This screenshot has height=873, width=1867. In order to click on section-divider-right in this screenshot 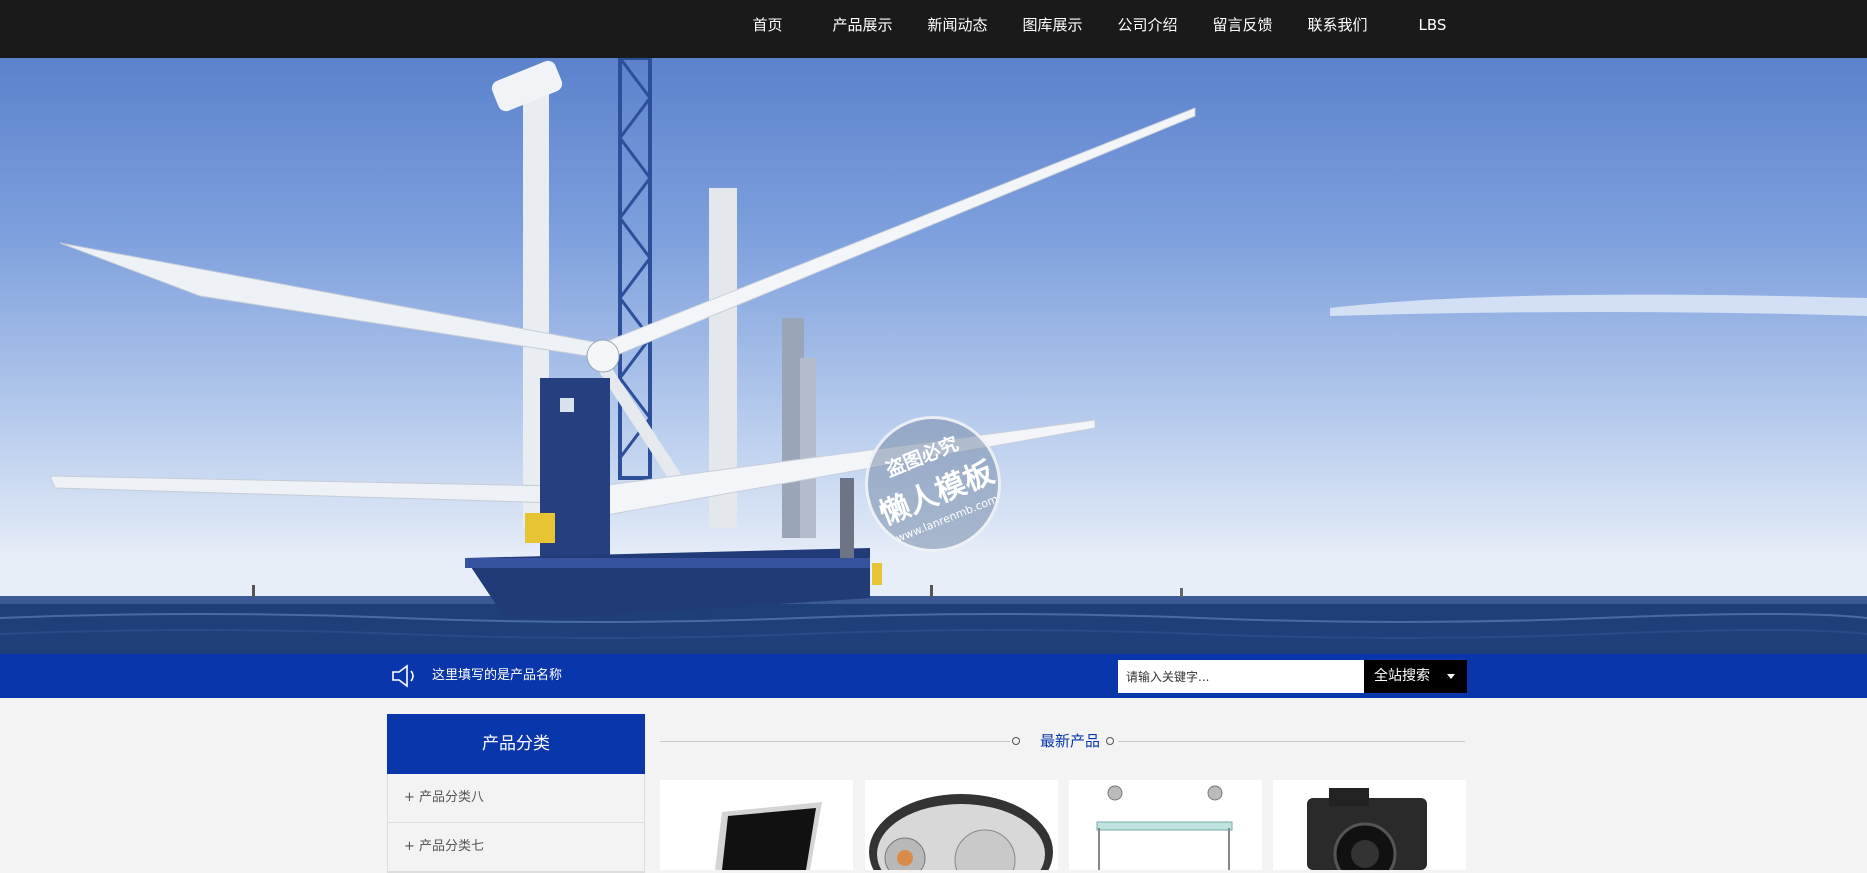, I will do `click(1291, 741)`.